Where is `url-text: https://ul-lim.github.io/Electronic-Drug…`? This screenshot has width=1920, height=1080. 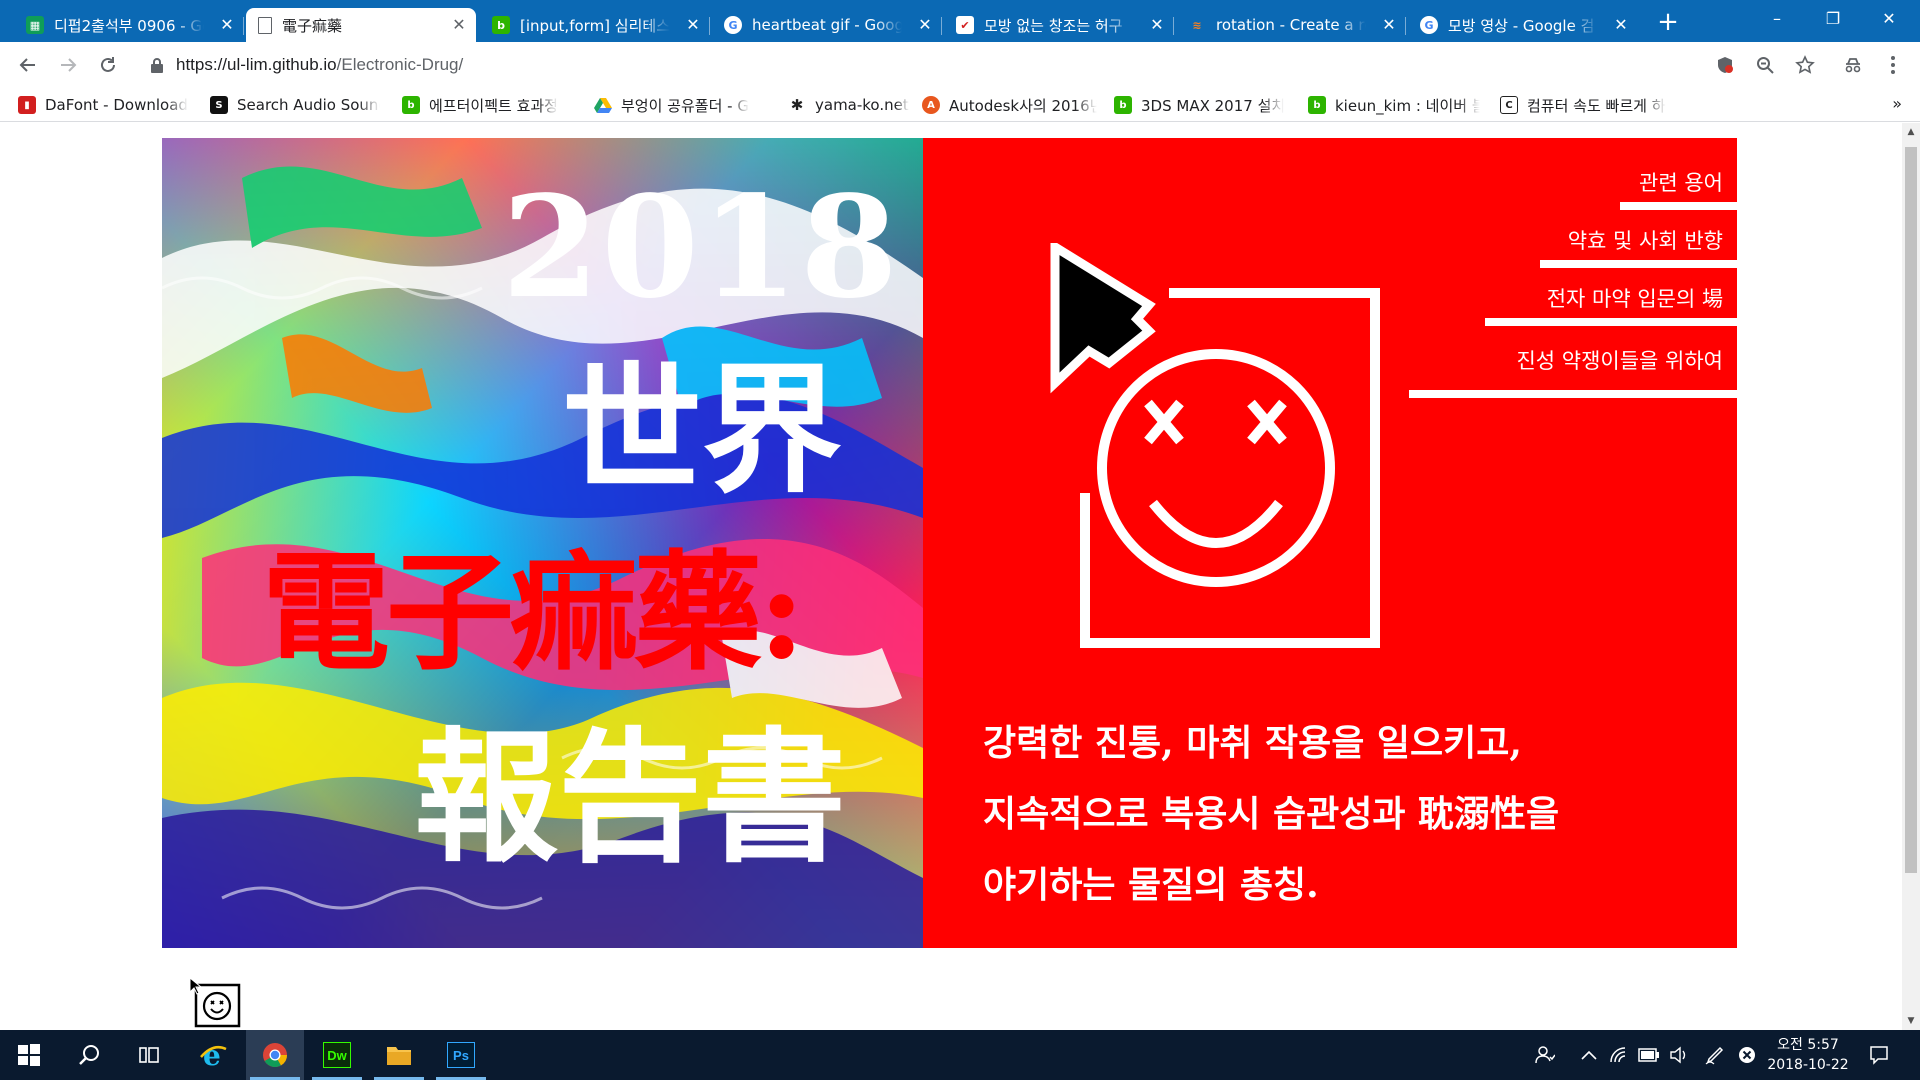
url-text: https://ul-lim.github.io/Electronic-Drug… is located at coordinates (319, 65).